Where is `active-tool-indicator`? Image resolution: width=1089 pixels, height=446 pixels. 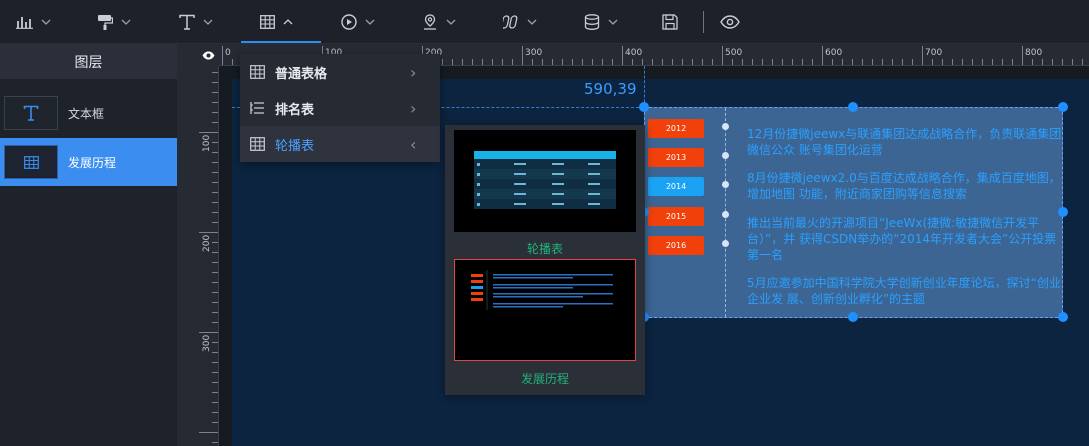
active-tool-indicator is located at coordinates (281, 42).